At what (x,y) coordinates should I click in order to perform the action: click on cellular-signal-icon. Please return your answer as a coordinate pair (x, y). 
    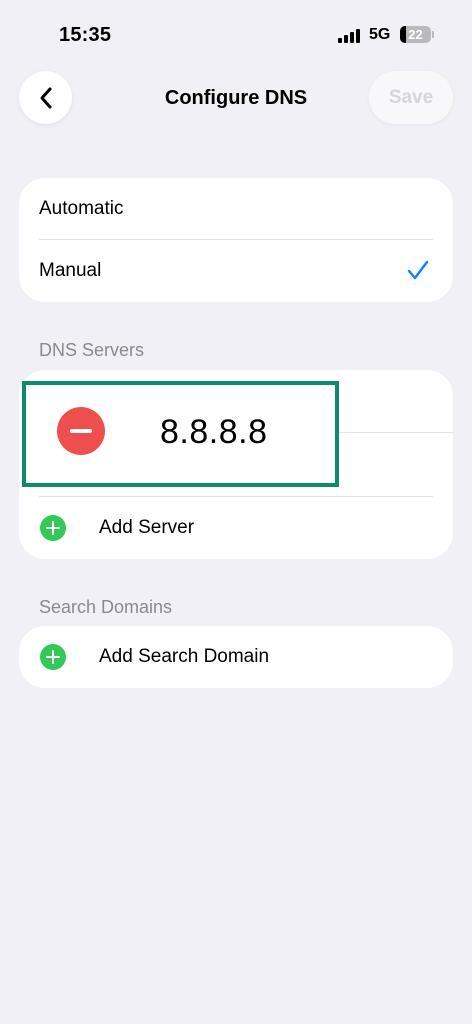
    Looking at the image, I should click on (349, 36).